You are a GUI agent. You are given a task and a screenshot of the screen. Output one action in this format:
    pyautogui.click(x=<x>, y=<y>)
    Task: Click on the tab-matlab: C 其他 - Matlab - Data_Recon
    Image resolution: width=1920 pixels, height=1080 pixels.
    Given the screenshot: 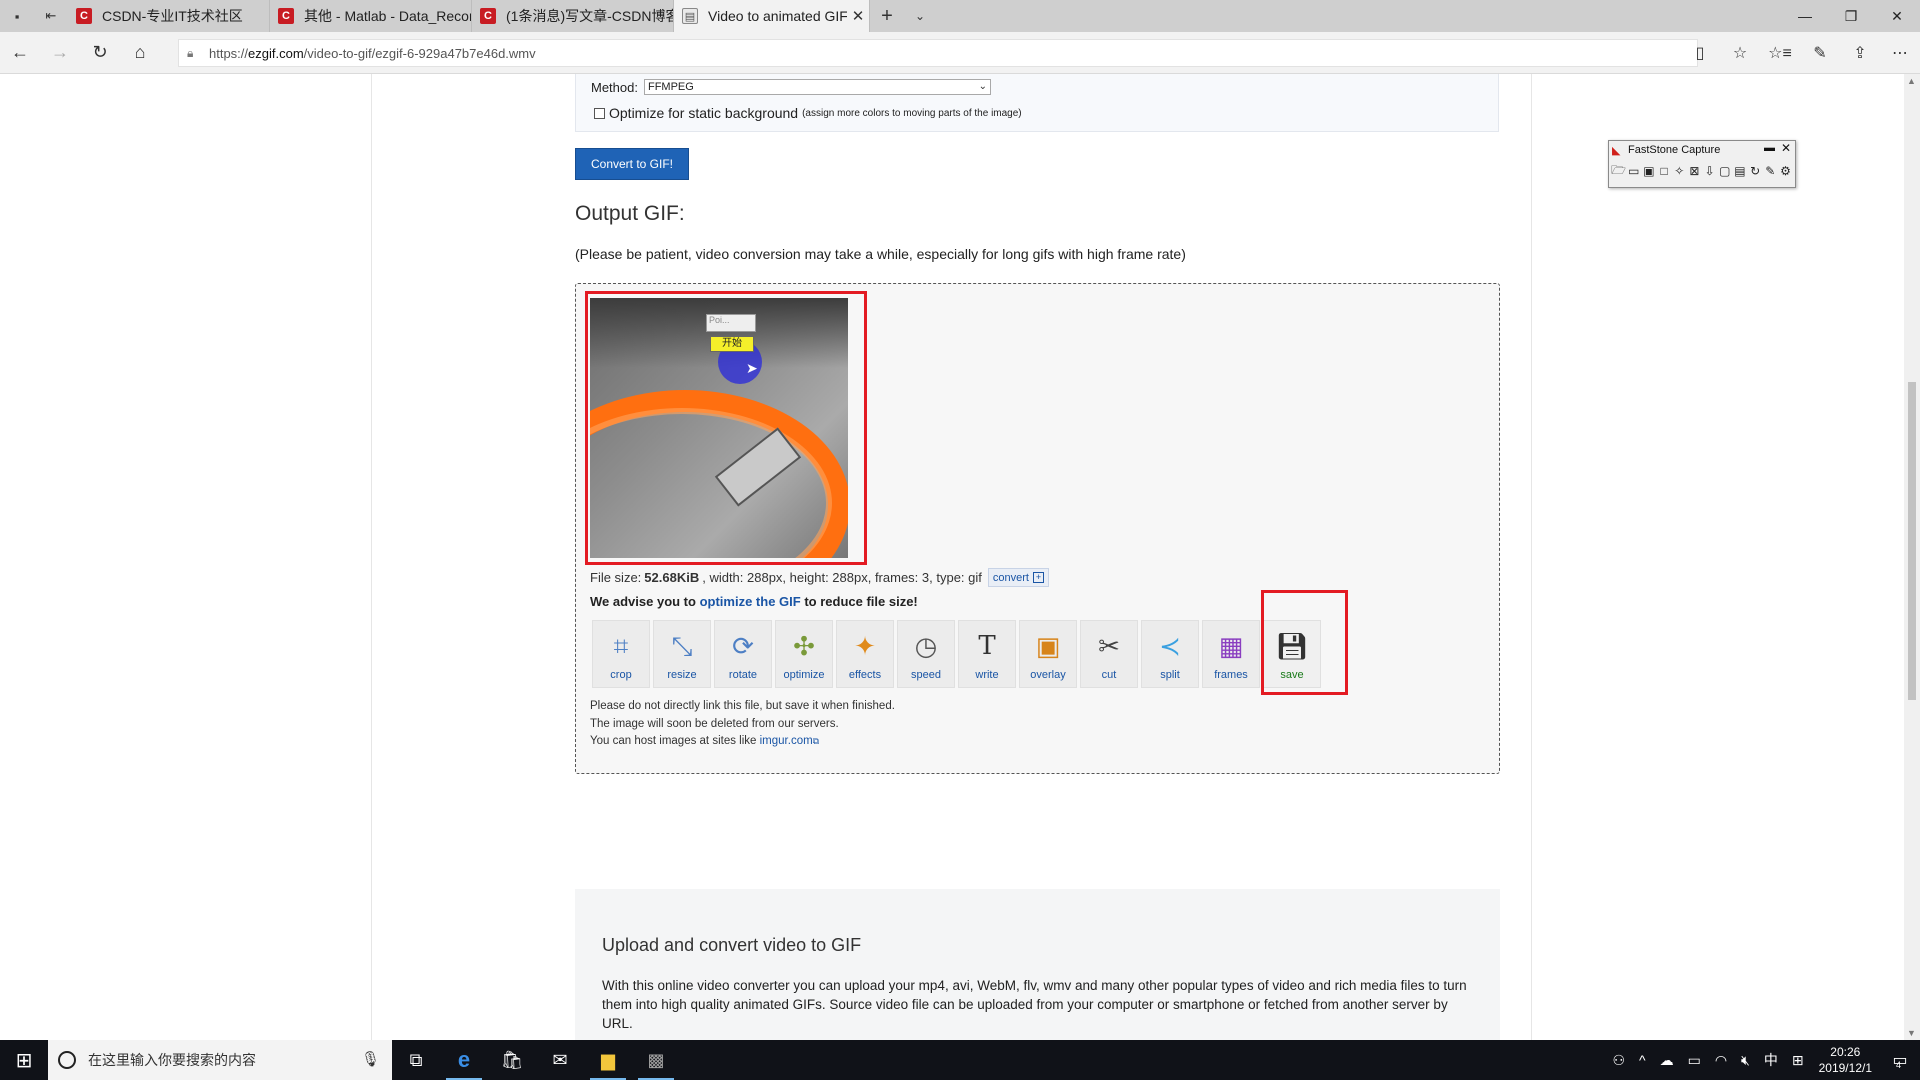 What is the action you would take?
    pyautogui.click(x=371, y=16)
    